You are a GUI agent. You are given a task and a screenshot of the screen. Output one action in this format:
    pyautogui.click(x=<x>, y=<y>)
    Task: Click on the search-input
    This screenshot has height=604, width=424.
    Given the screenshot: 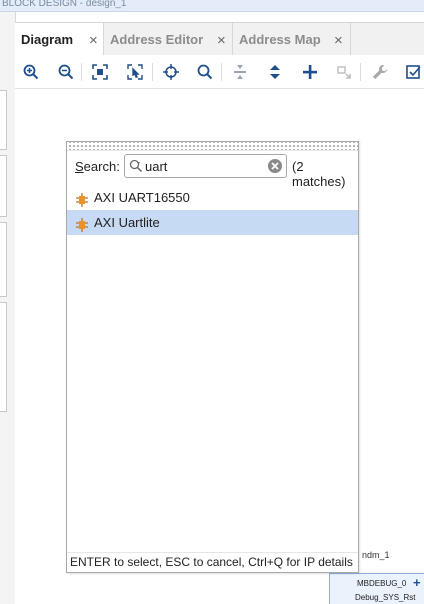 What is the action you would take?
    pyautogui.click(x=204, y=166)
    